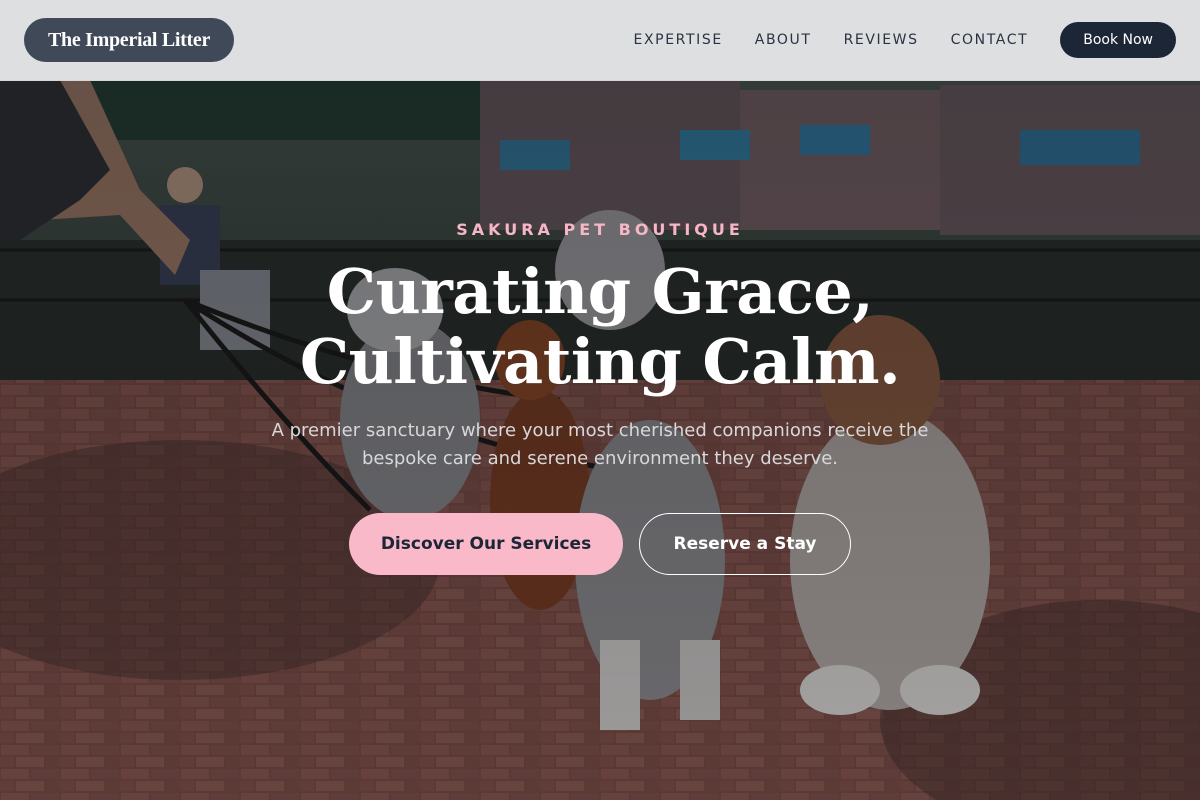  What do you see at coordinates (678, 40) in the screenshot?
I see `nav-link-expertise: EXPERTISE` at bounding box center [678, 40].